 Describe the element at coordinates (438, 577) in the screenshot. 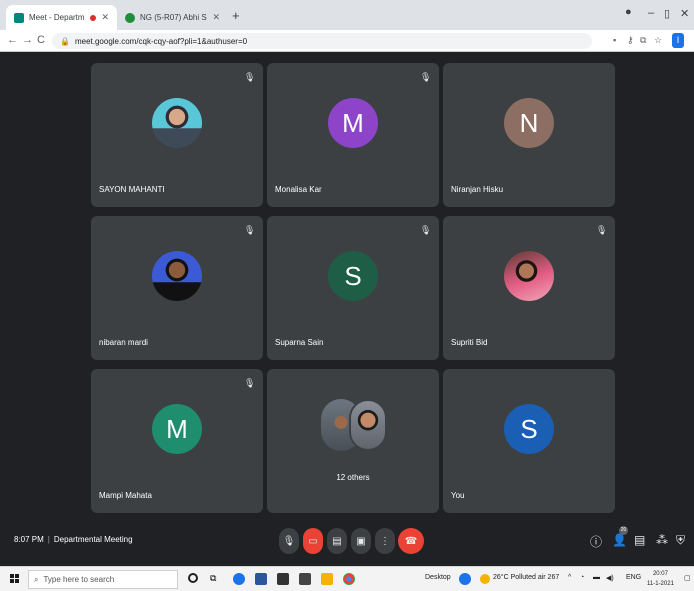

I see `desktop-label: Desktop` at that location.